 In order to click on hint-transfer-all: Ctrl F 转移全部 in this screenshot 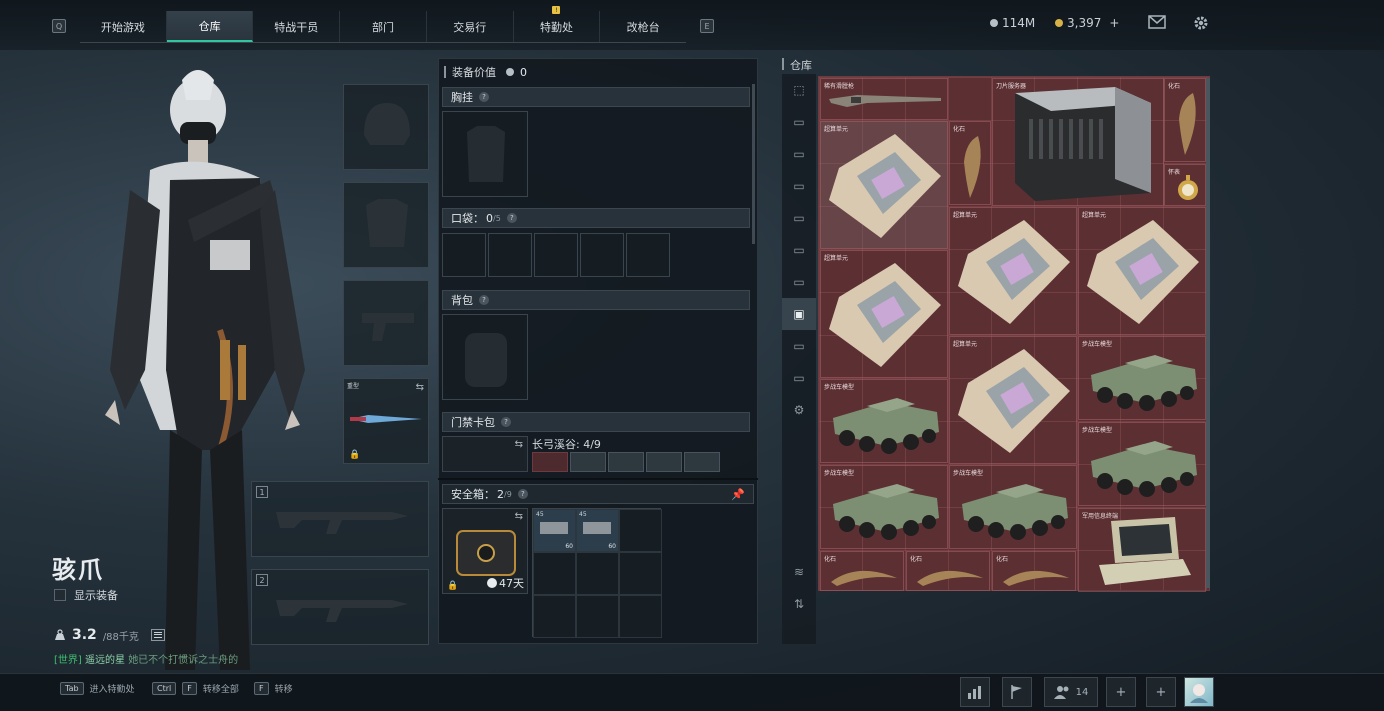, I will do `click(195, 688)`.